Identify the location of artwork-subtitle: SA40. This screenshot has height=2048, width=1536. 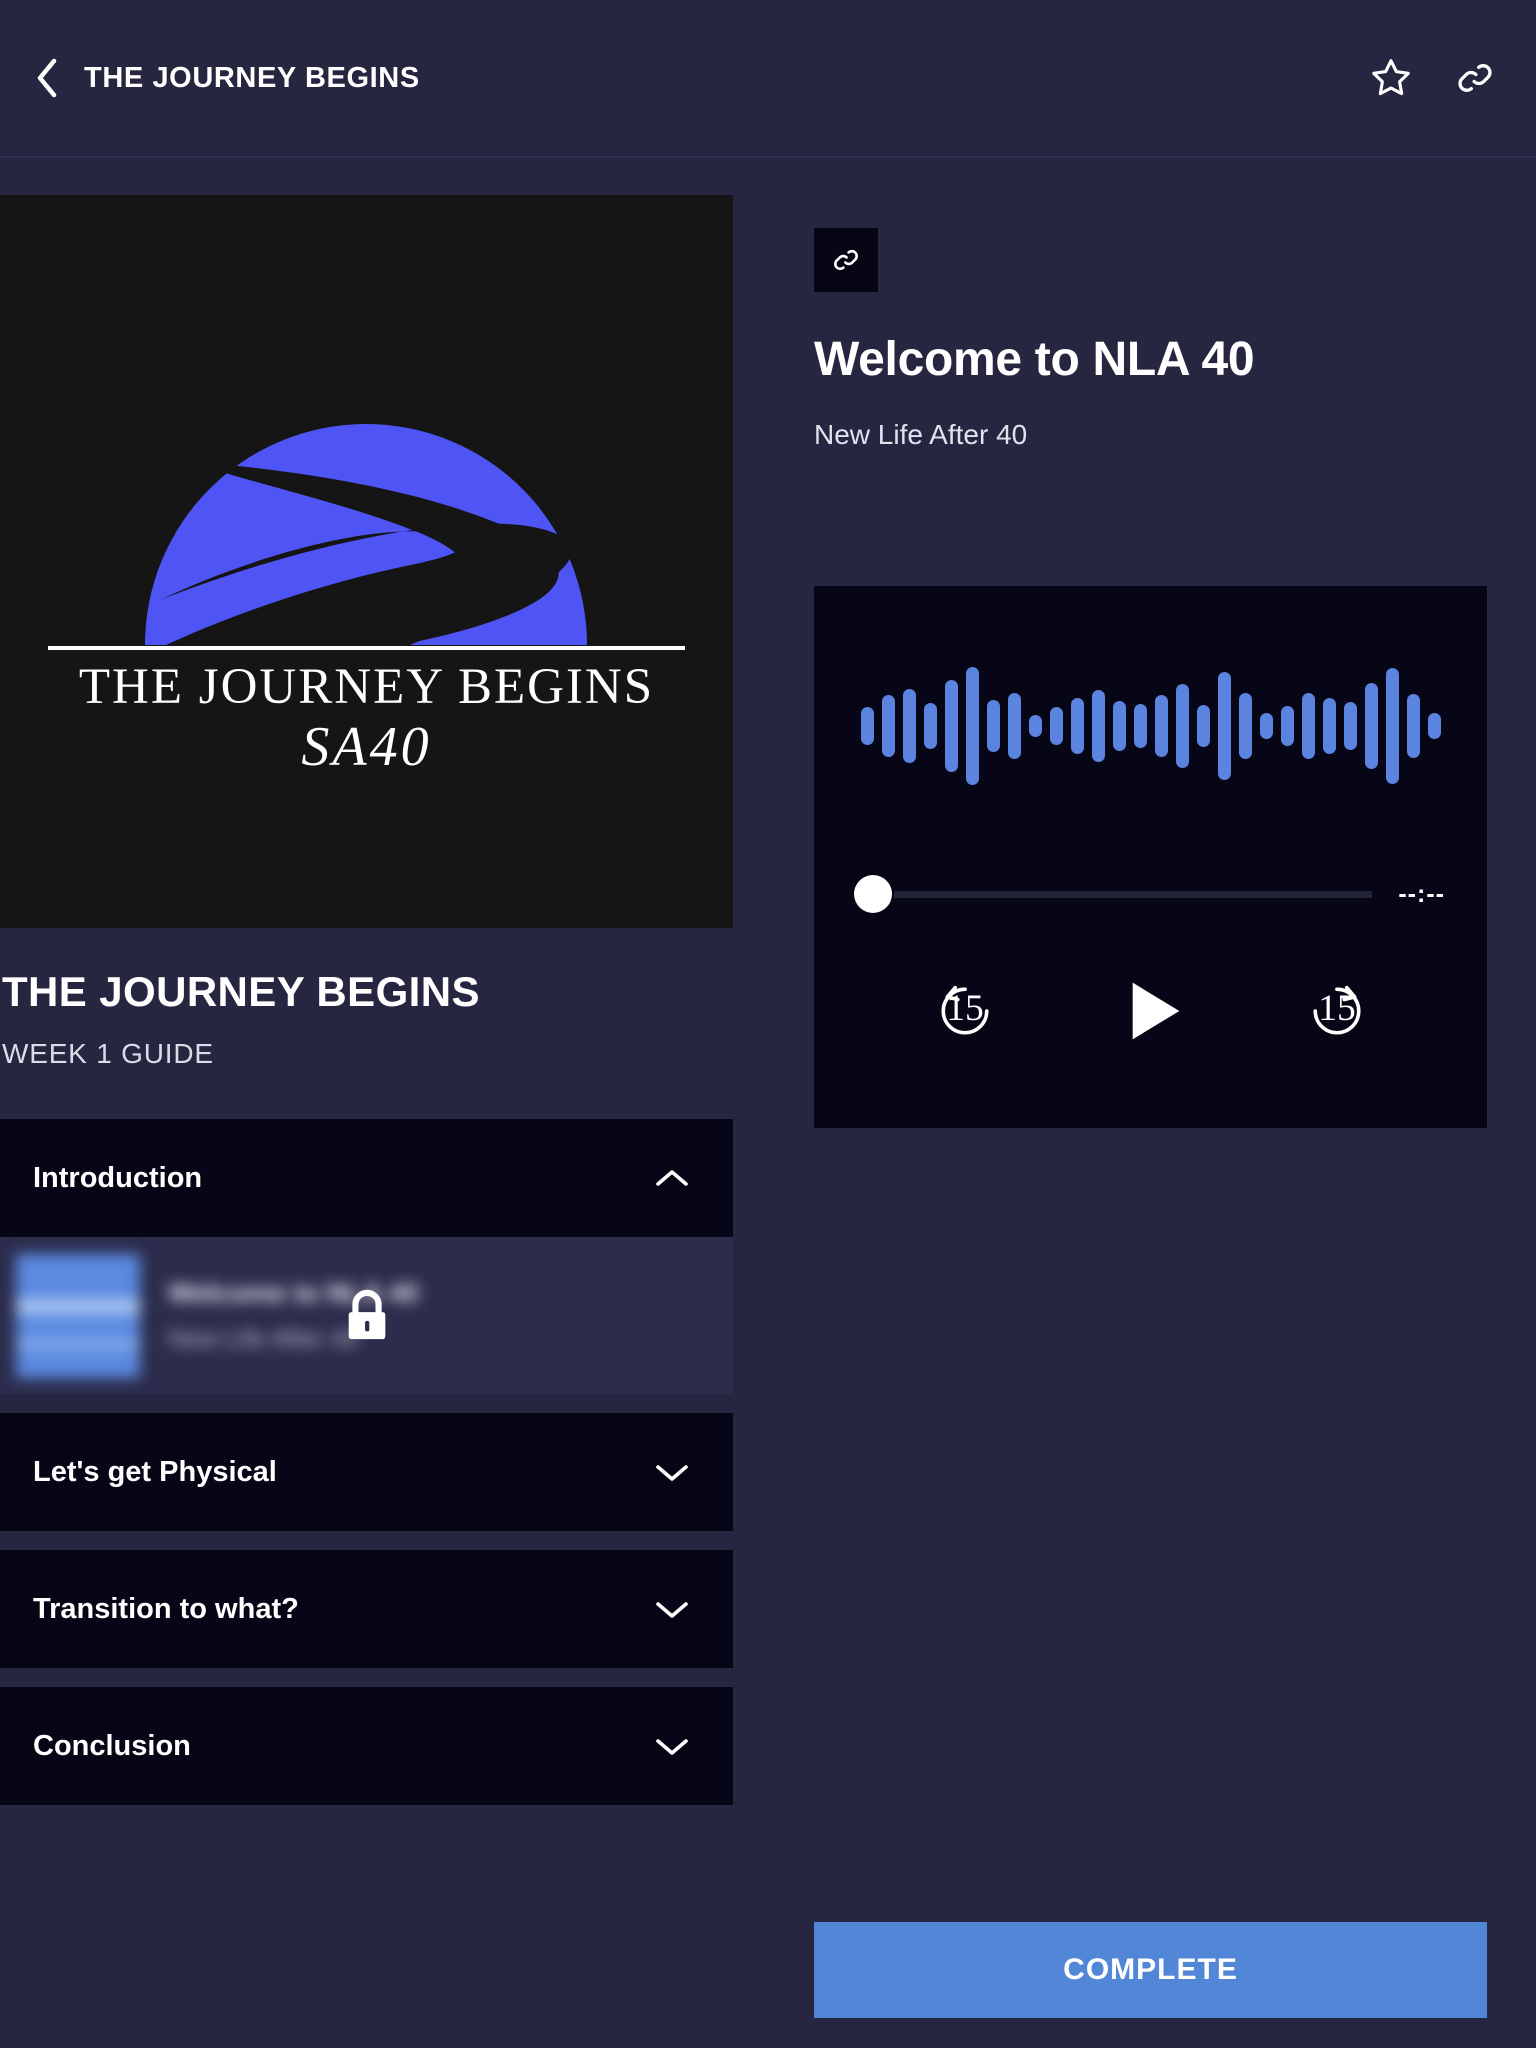
(366, 747).